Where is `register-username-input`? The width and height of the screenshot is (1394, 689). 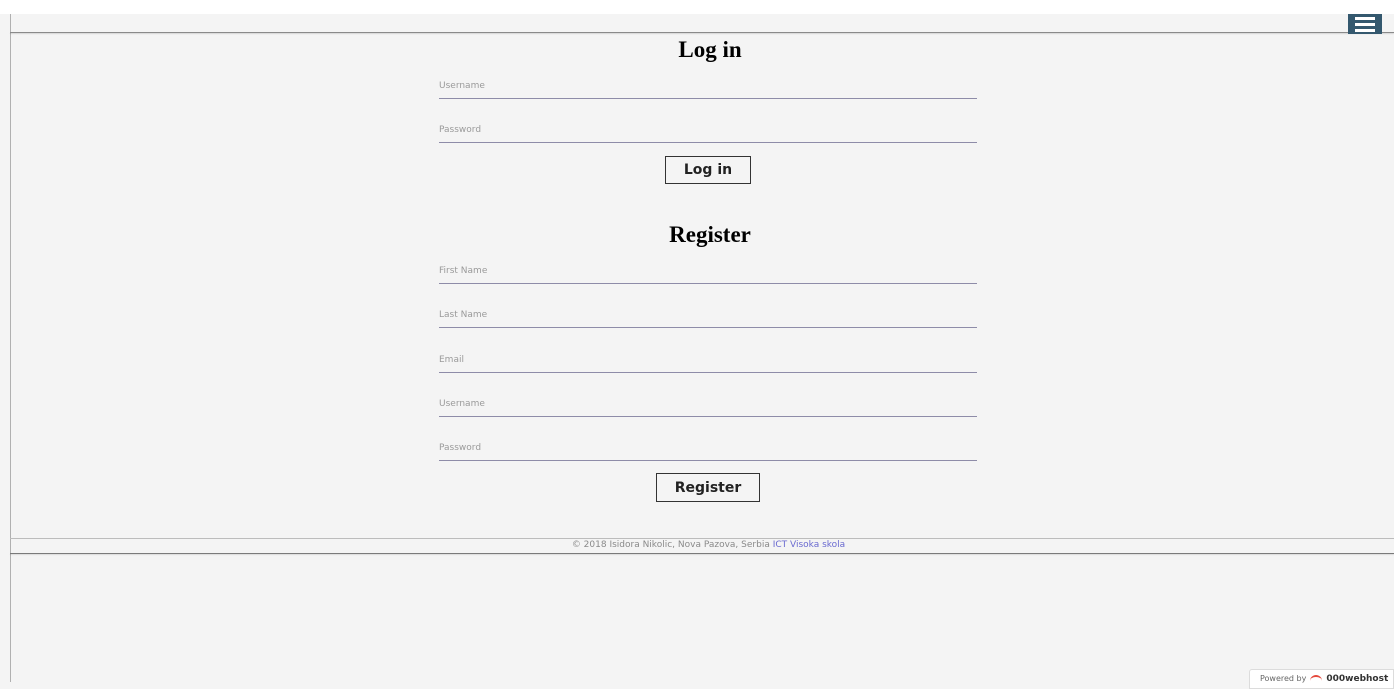 register-username-input is located at coordinates (708, 404).